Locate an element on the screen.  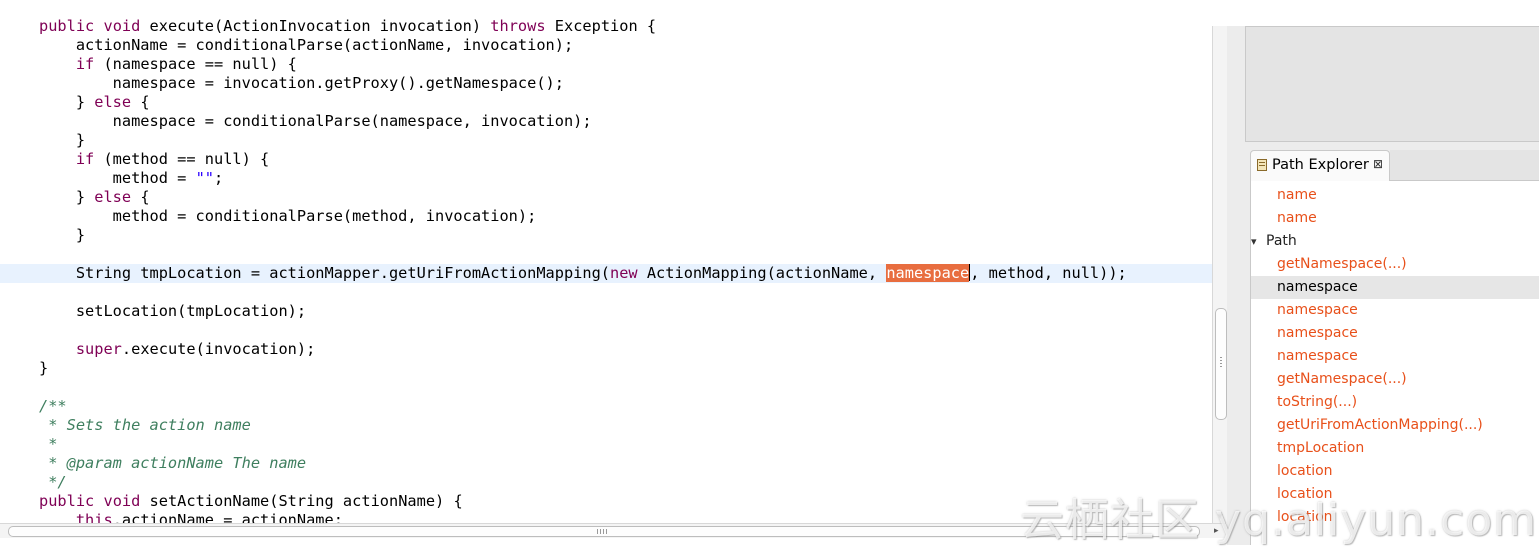
comment-token: */ is located at coordinates (53, 482).